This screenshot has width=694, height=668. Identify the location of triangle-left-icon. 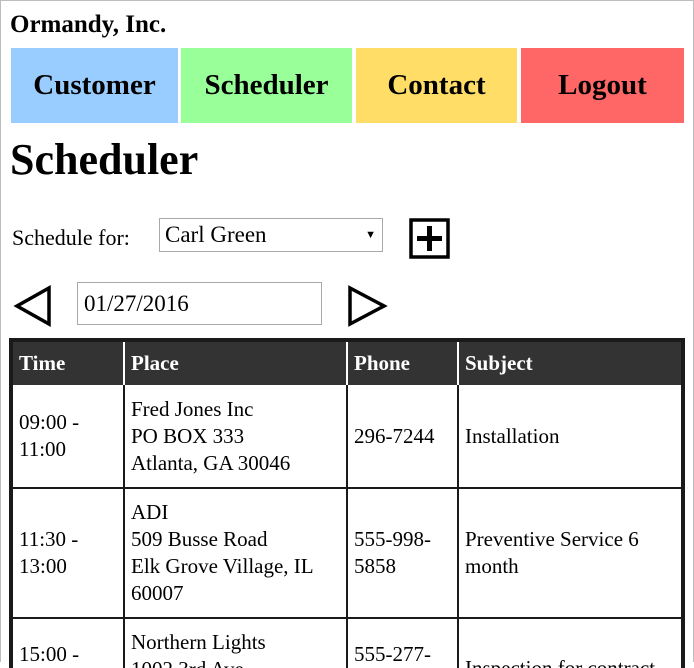
(32, 306).